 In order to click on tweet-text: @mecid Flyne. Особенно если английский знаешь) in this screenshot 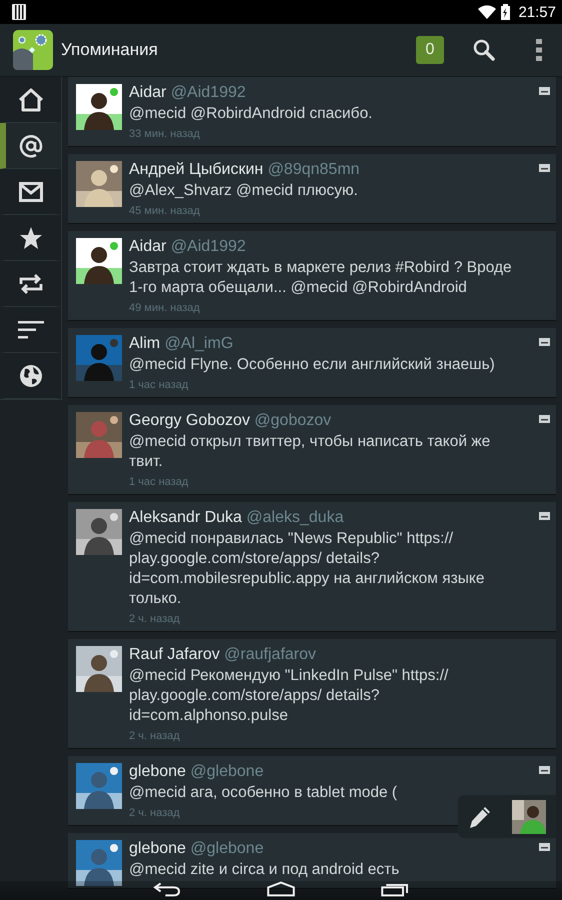, I will do `click(312, 365)`.